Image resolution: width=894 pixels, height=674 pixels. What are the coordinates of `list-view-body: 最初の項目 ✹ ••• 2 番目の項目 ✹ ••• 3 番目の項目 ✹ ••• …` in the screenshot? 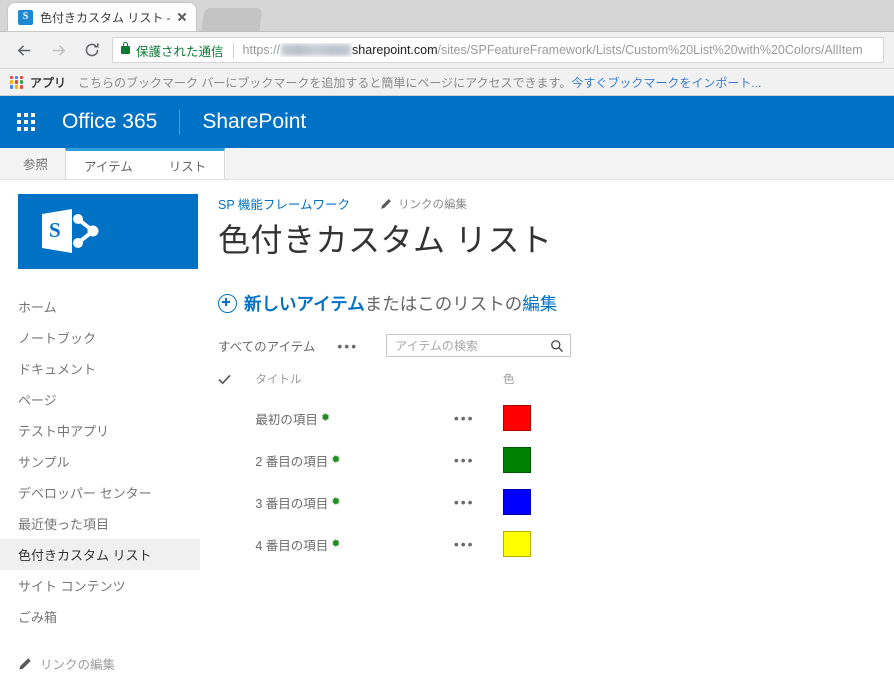 It's located at (395, 481).